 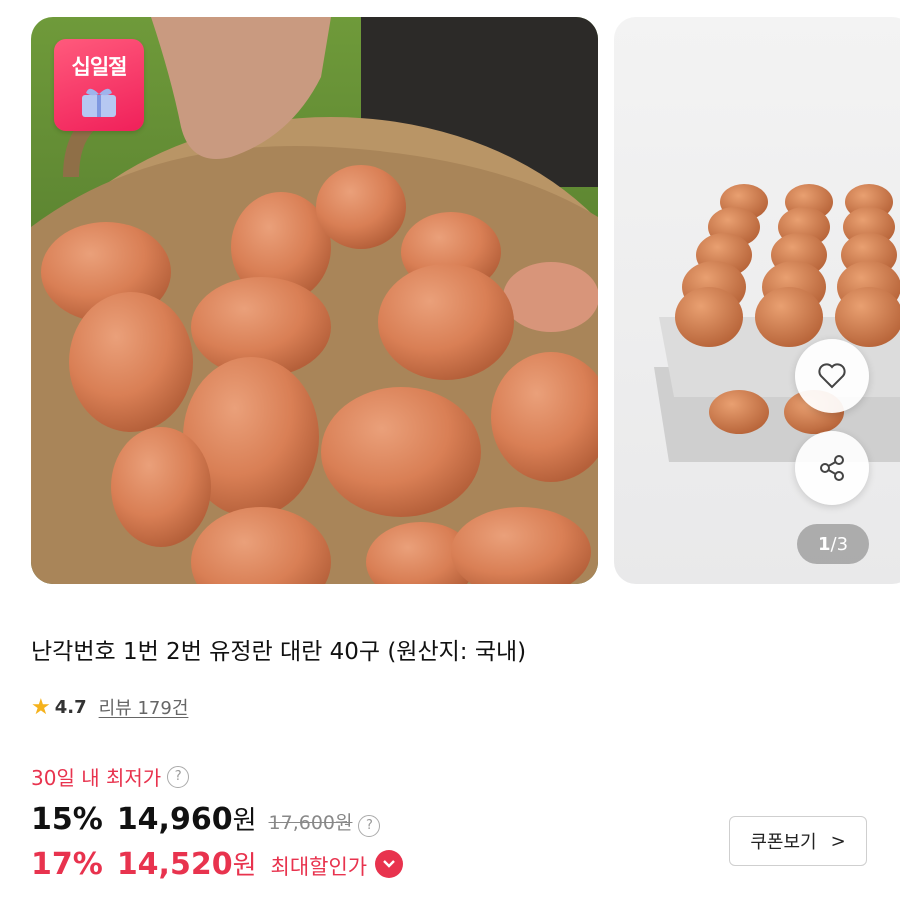 What do you see at coordinates (144, 707) in the screenshot?
I see `reviews-link: 리뷰 179건` at bounding box center [144, 707].